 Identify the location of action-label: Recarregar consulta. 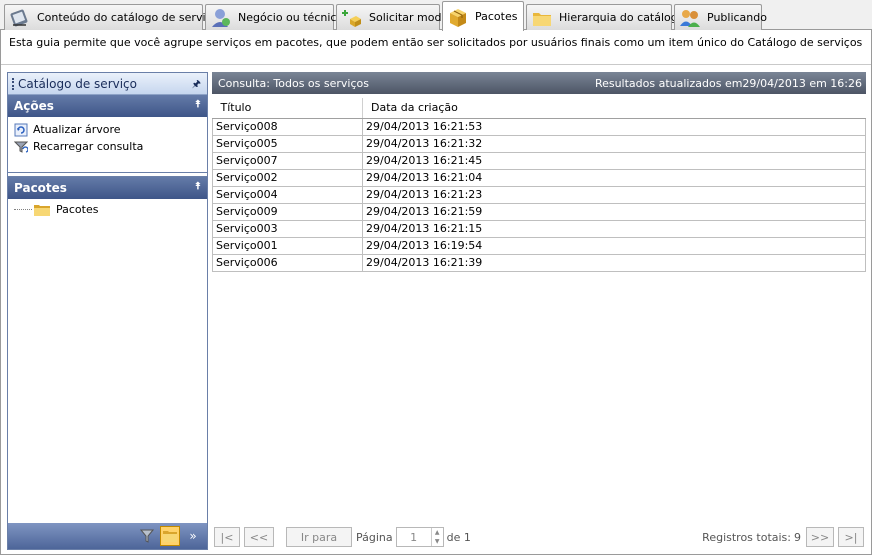
(88, 146).